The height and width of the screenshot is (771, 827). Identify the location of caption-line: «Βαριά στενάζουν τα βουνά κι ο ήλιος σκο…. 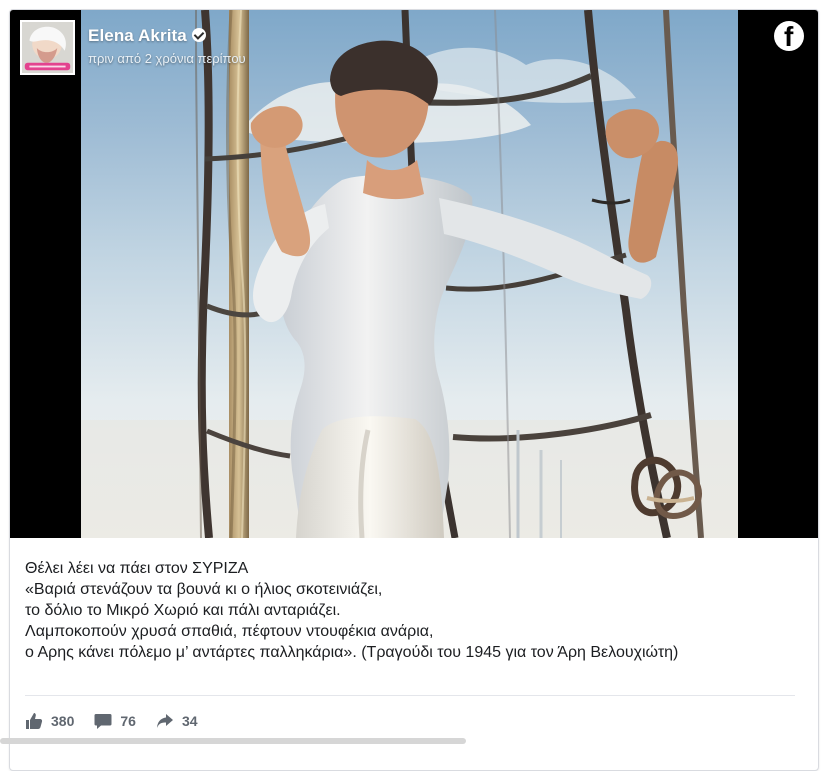
(204, 589).